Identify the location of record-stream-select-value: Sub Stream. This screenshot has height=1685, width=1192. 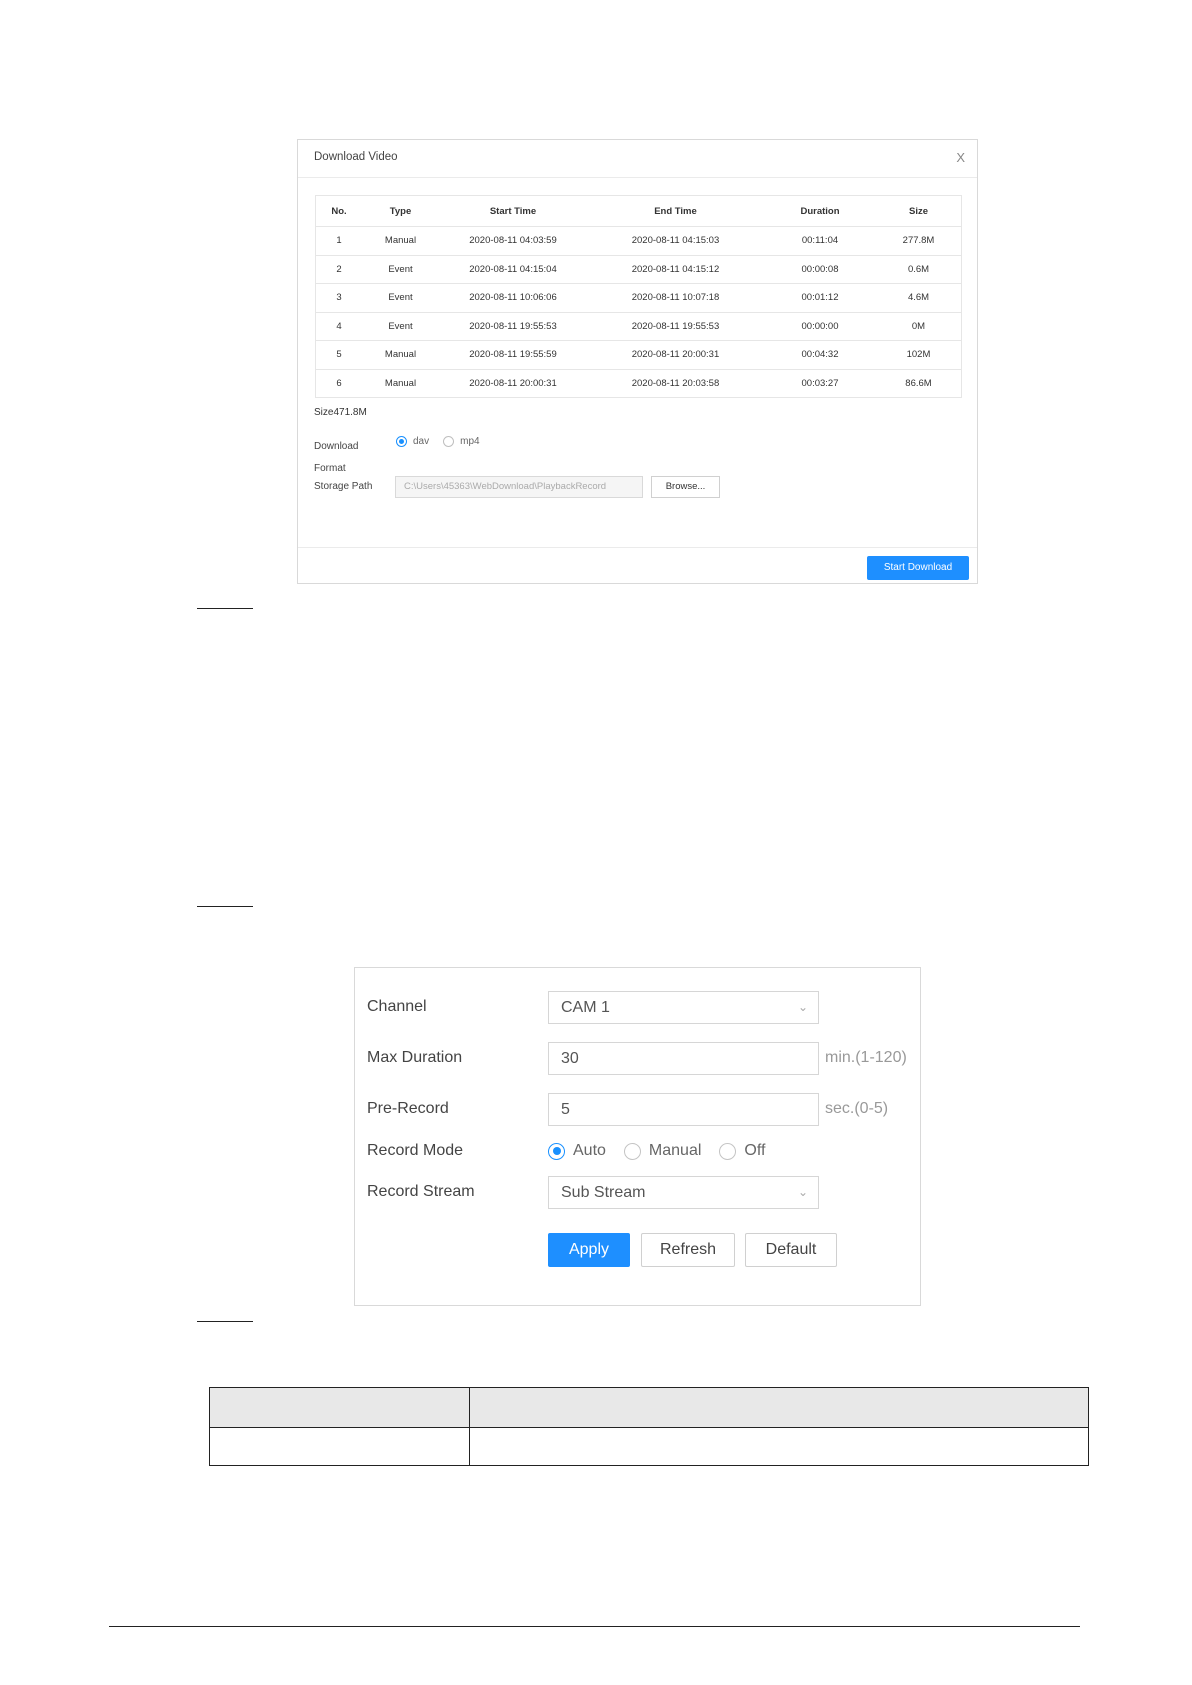
(603, 1192).